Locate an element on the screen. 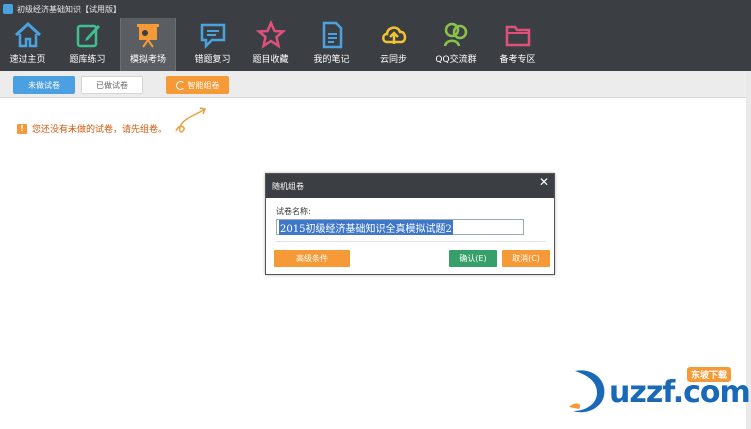 This screenshot has height=429, width=751. toolbar-label-qq-group: QQ交流群 is located at coordinates (456, 60).